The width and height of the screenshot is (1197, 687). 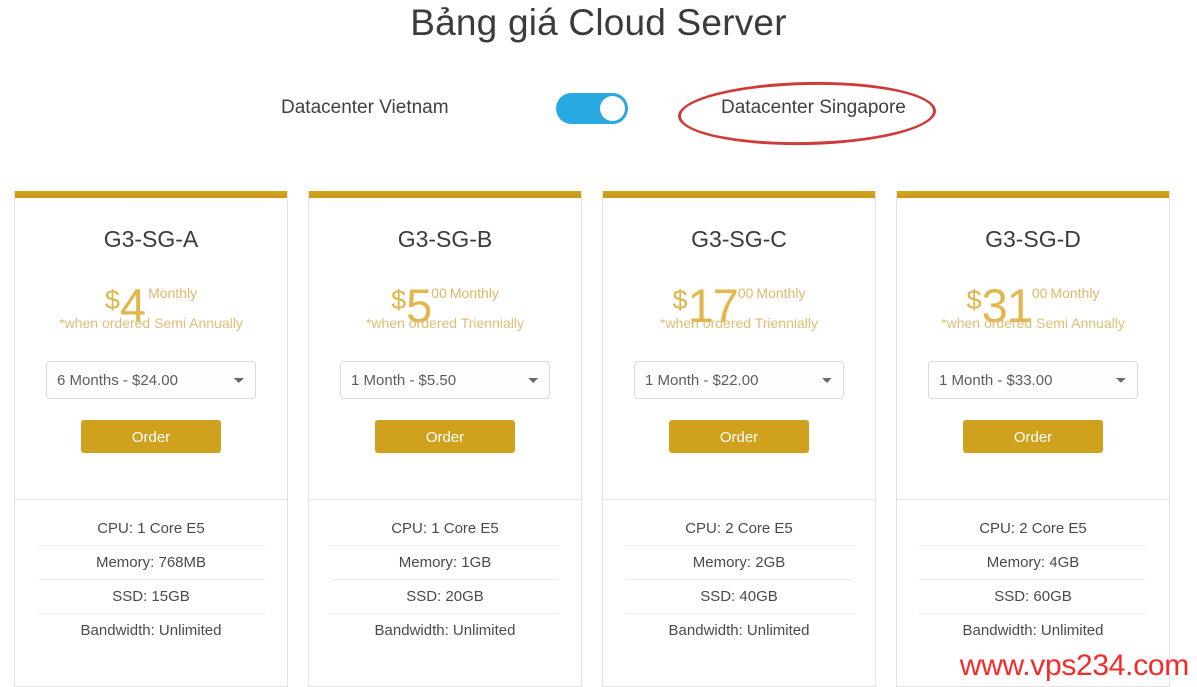 I want to click on billing-term-select-wrap: 1 Month - $33.00, so click(x=1033, y=380).